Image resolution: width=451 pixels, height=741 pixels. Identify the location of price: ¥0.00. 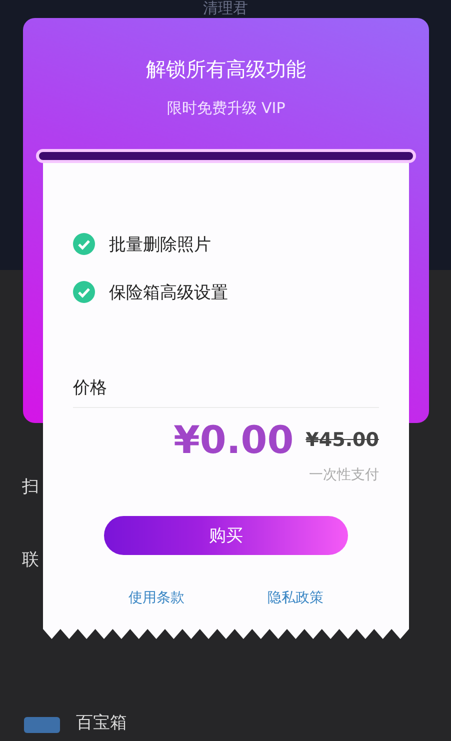
(233, 440).